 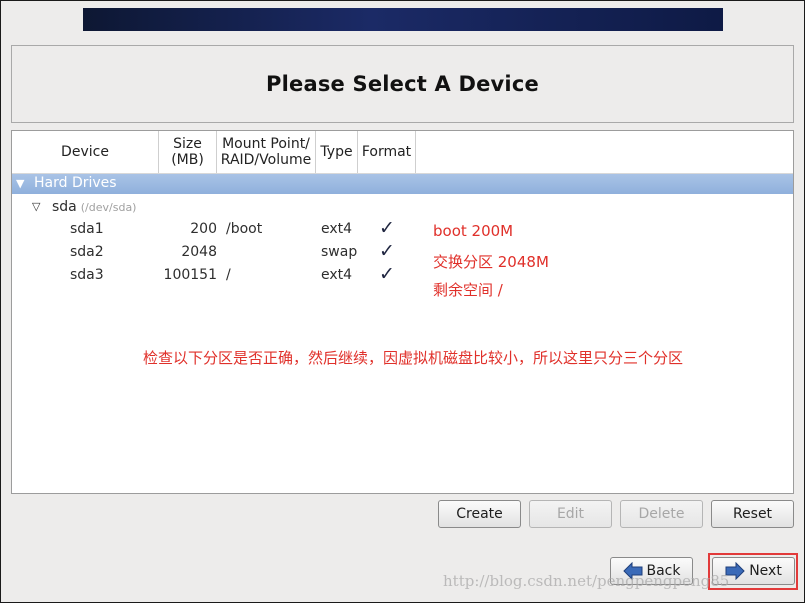 What do you see at coordinates (228, 275) in the screenshot?
I see `partition-mount: /` at bounding box center [228, 275].